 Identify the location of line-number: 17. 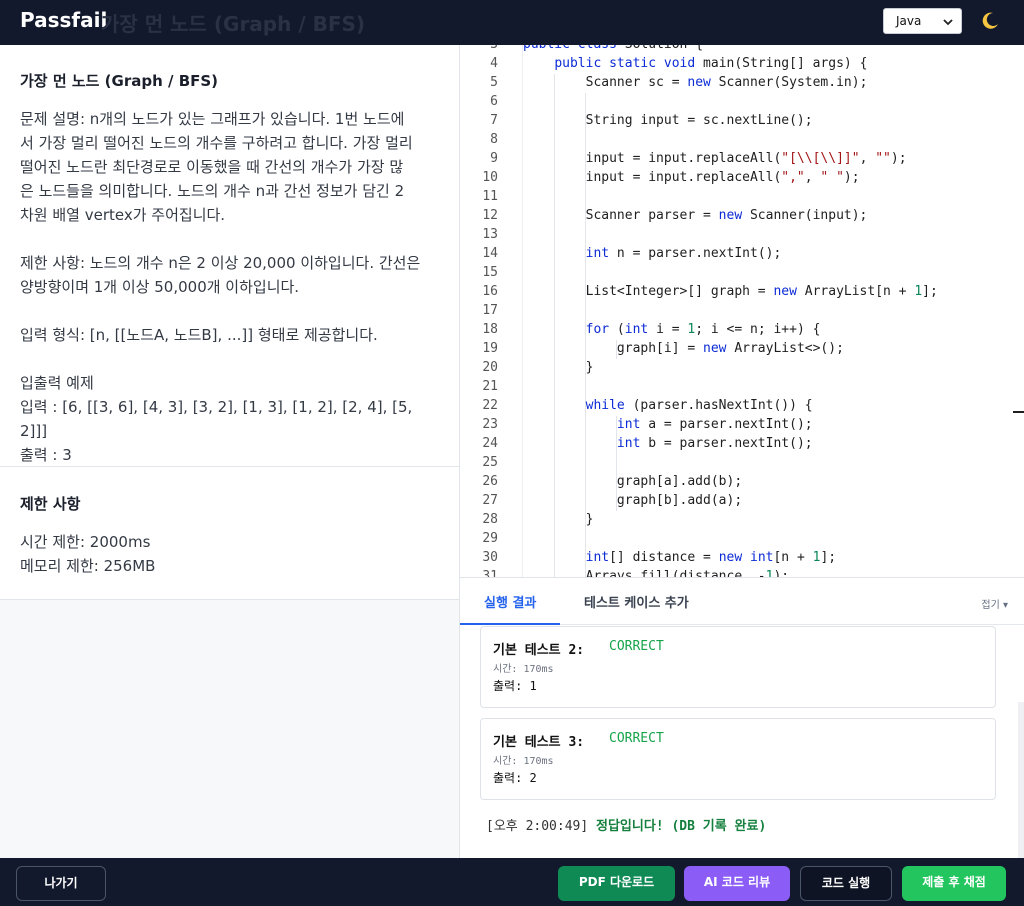
(490, 310).